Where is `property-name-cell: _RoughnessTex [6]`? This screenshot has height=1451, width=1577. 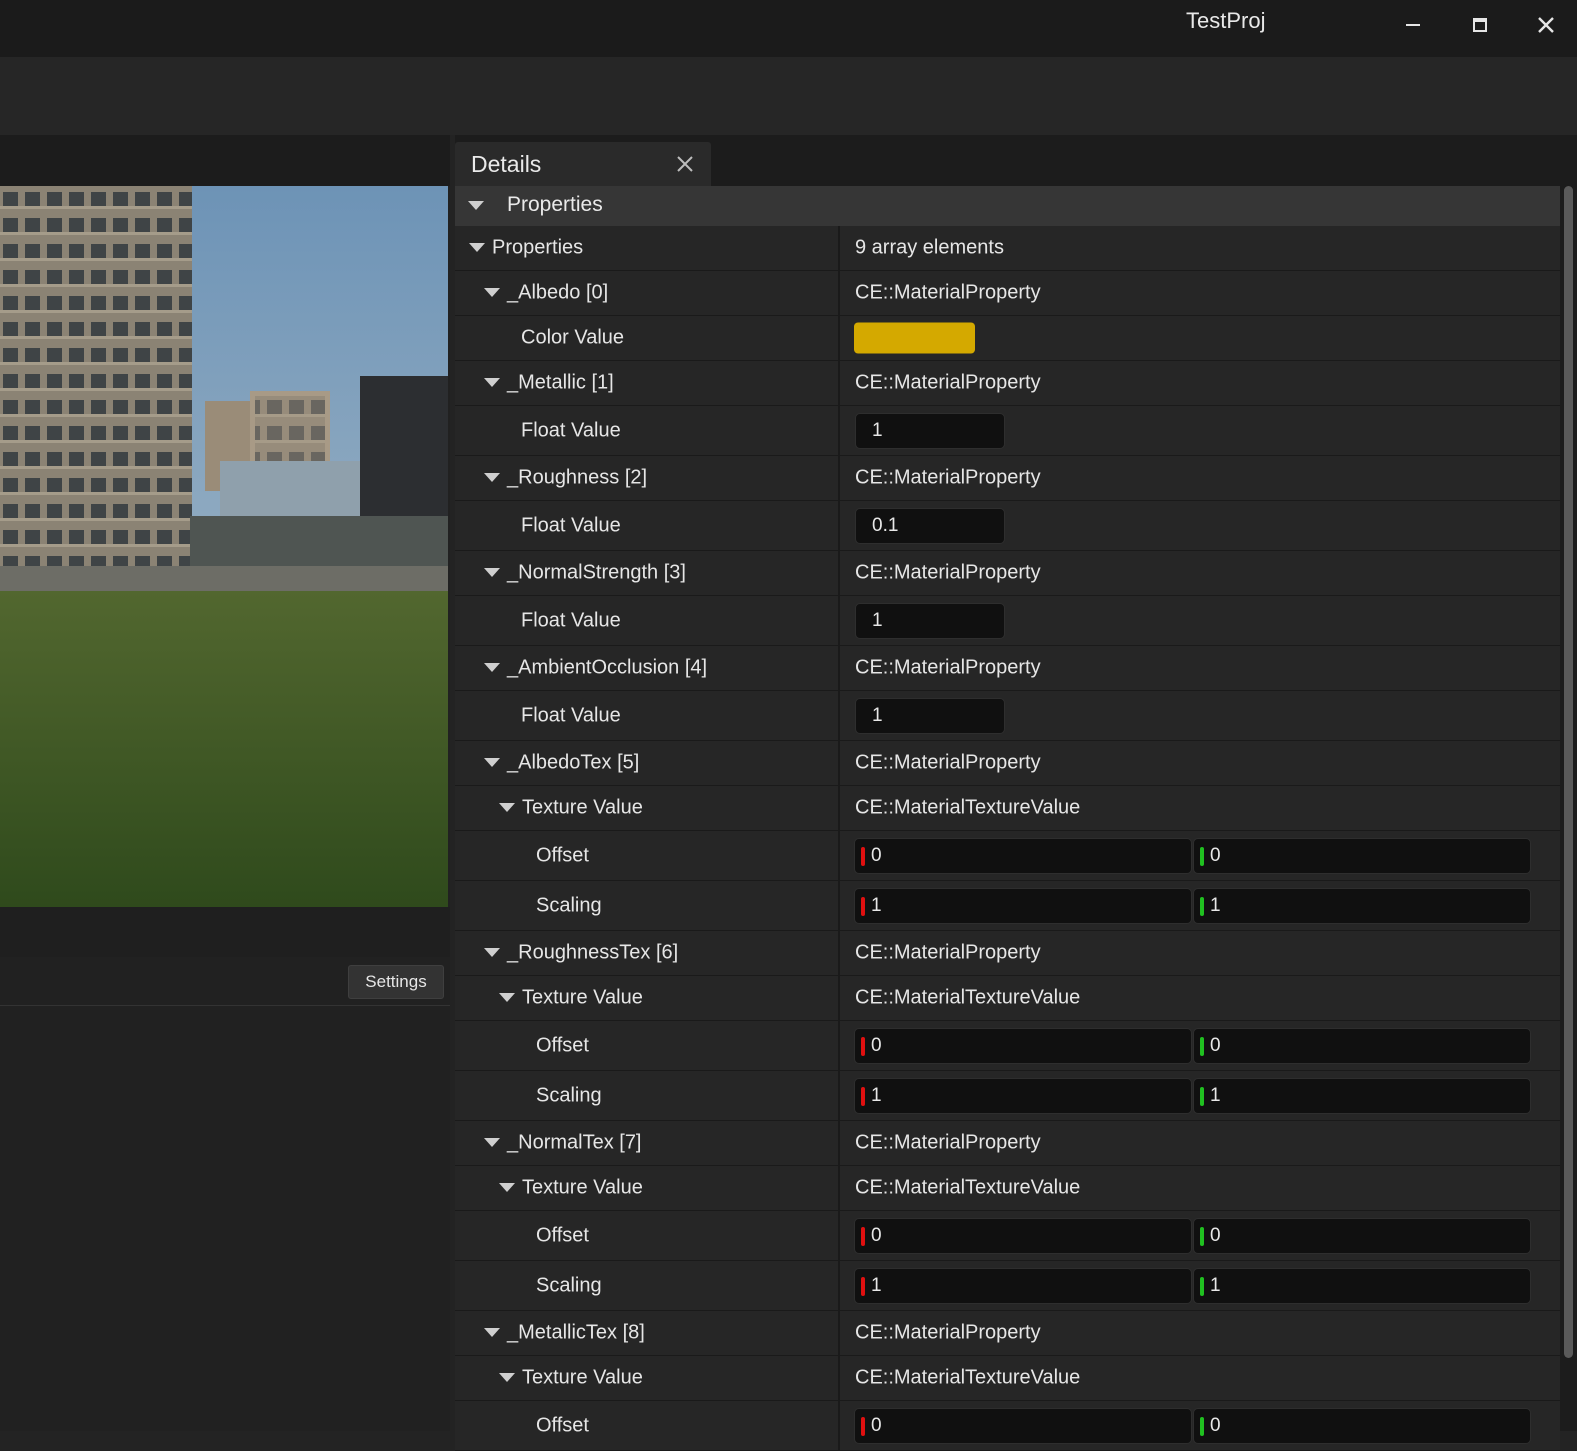
property-name-cell: _RoughnessTex [6] is located at coordinates (646, 953).